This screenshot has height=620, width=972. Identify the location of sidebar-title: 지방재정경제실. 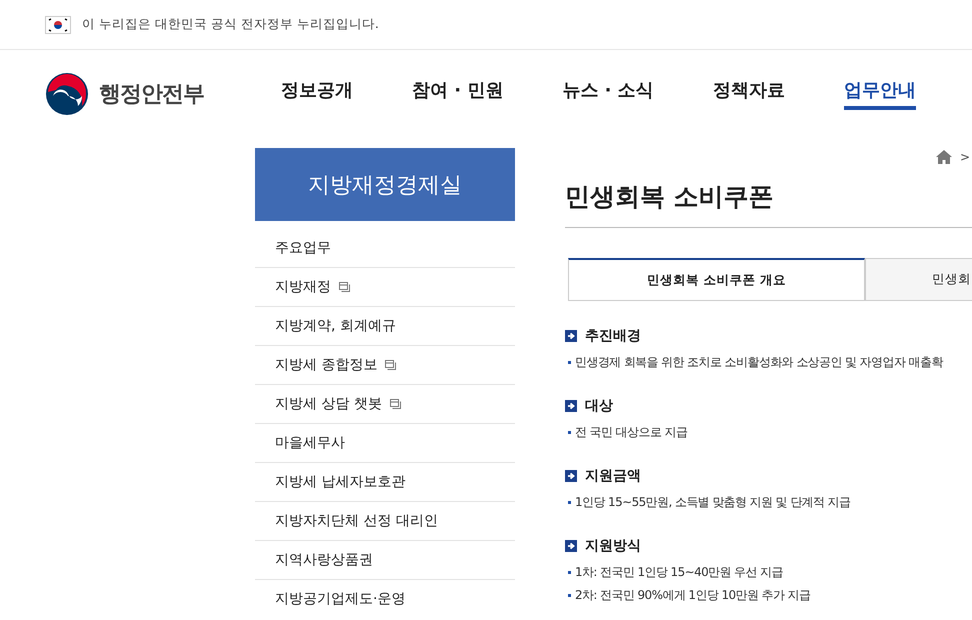
(385, 184).